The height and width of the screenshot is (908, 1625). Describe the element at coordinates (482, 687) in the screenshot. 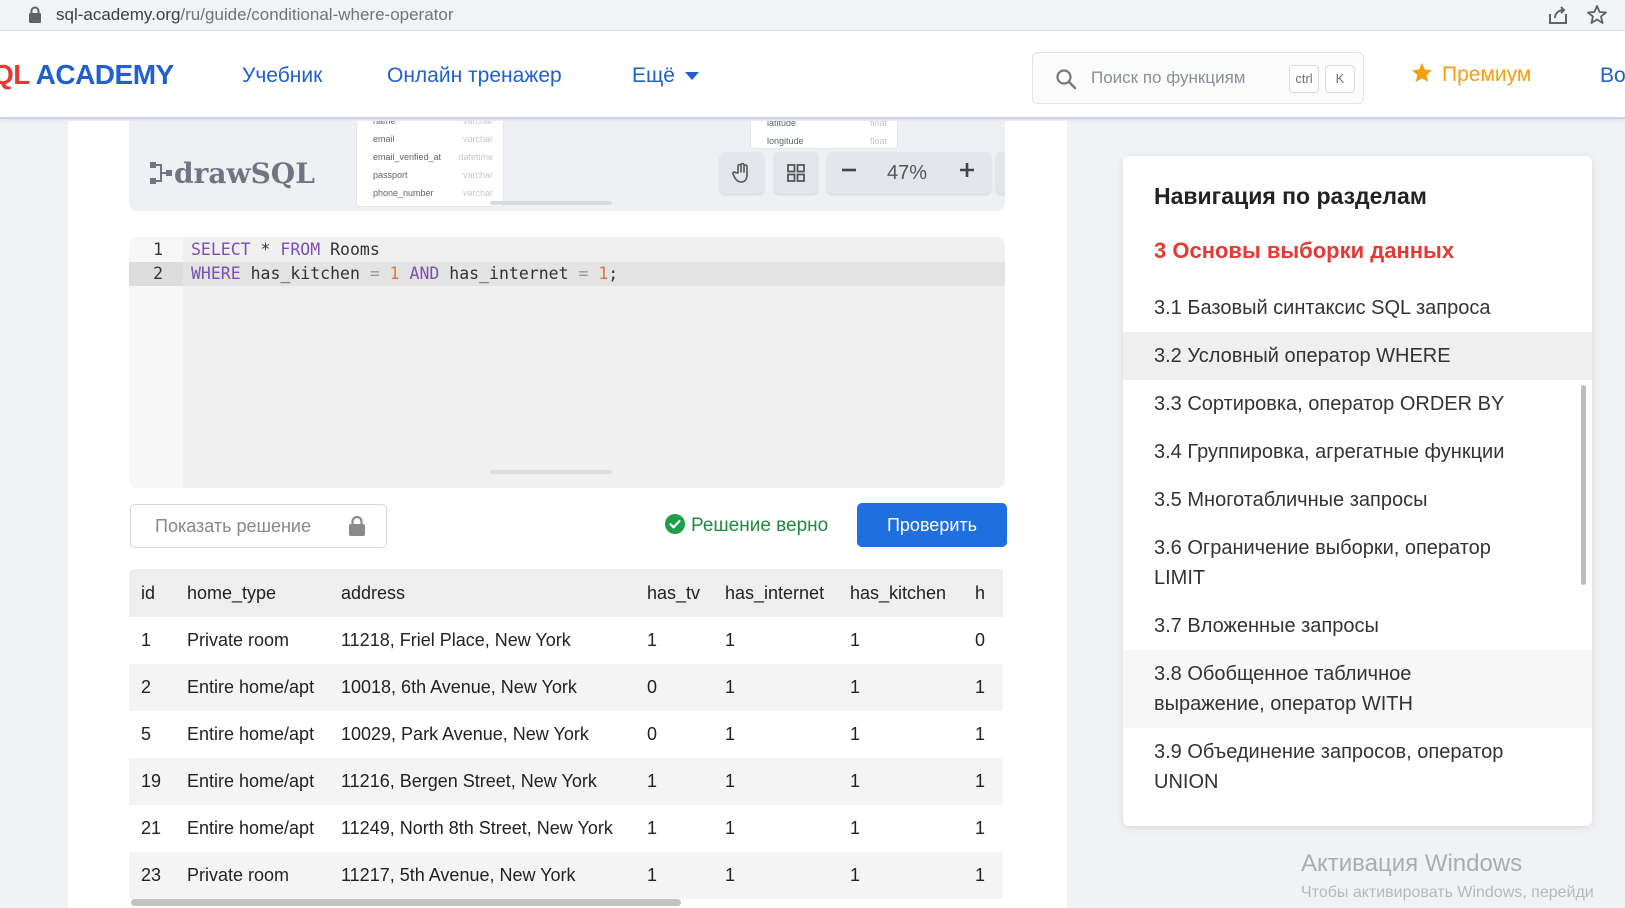

I see `table-cell: 10018, 6th Avenue, New York` at that location.